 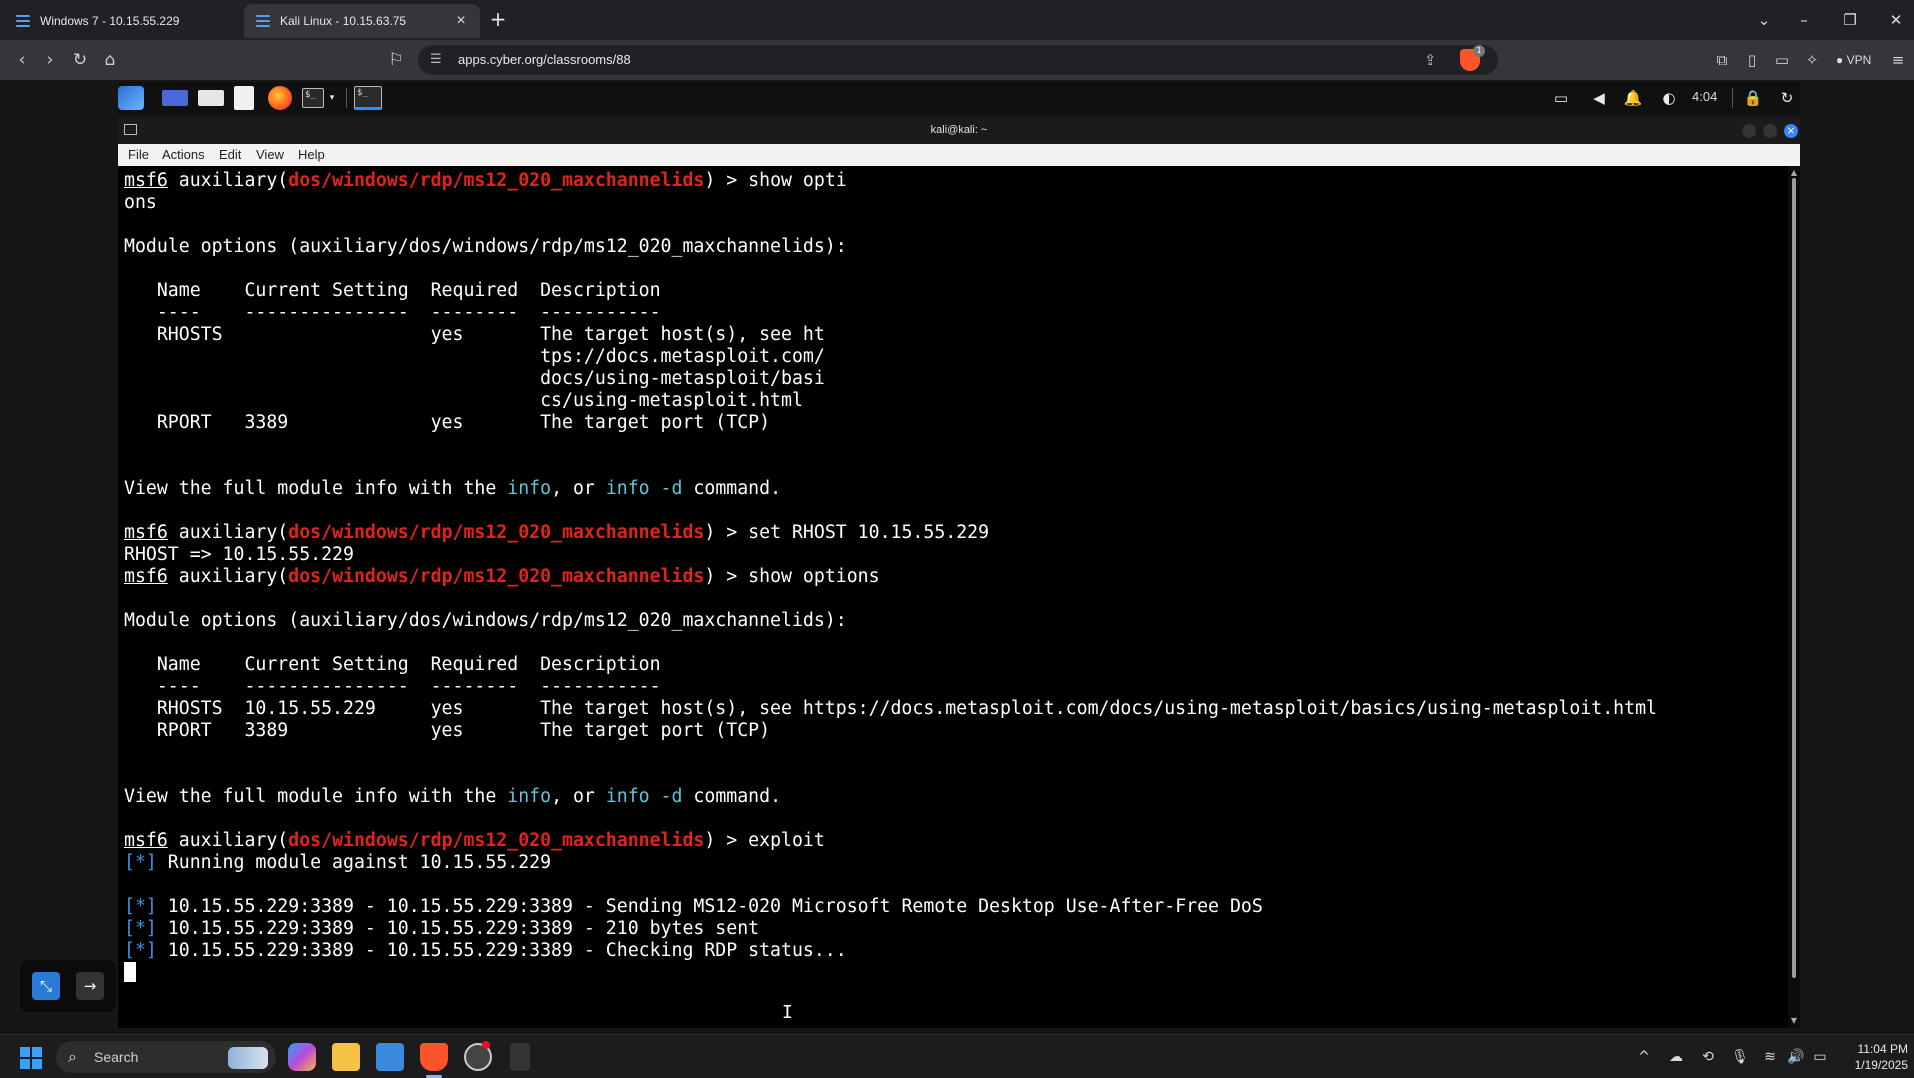 What do you see at coordinates (1898, 60) in the screenshot?
I see `browser-menu-icon: ≡` at bounding box center [1898, 60].